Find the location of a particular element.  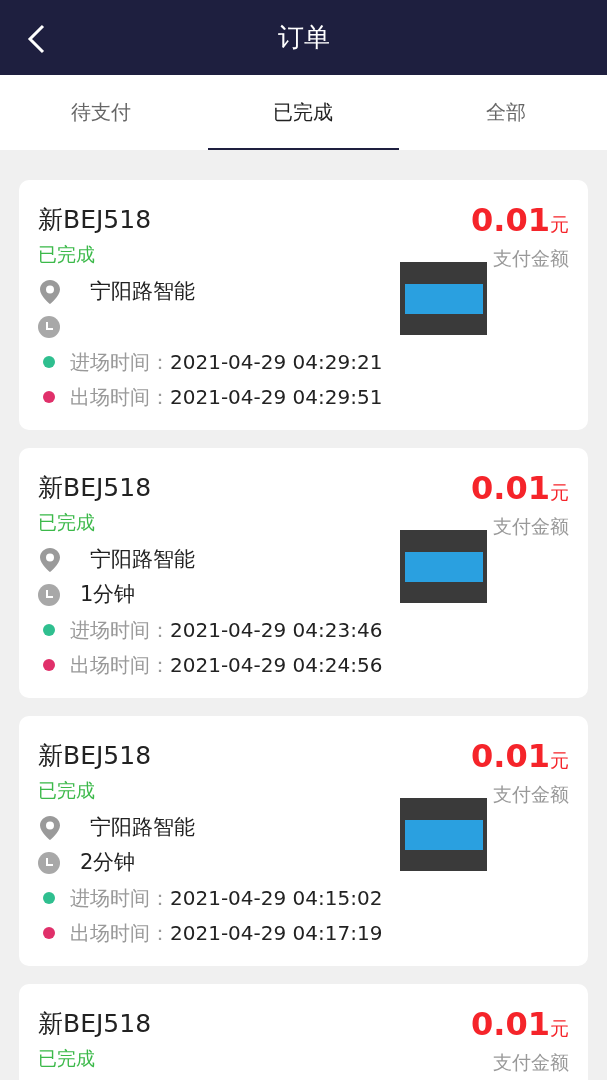

time-value: 2021-04-29 04:23:46 is located at coordinates (276, 630).